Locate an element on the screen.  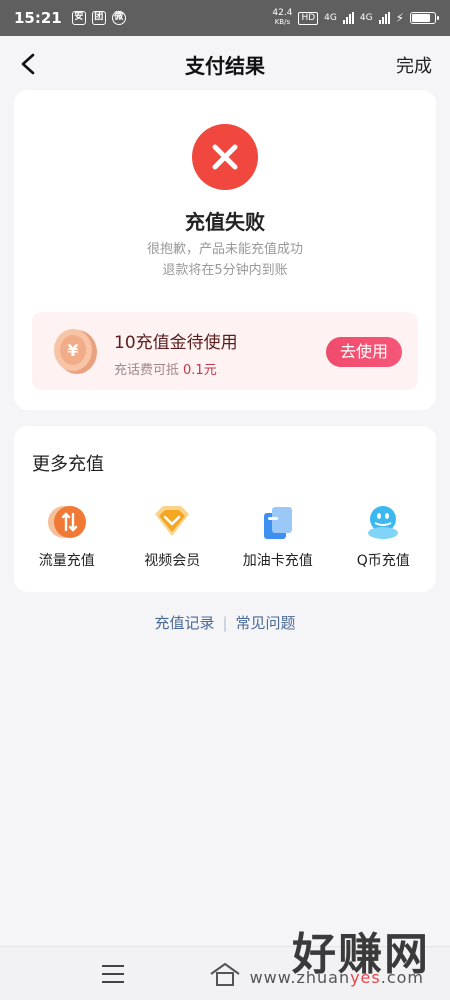
close-icon is located at coordinates (225, 157).